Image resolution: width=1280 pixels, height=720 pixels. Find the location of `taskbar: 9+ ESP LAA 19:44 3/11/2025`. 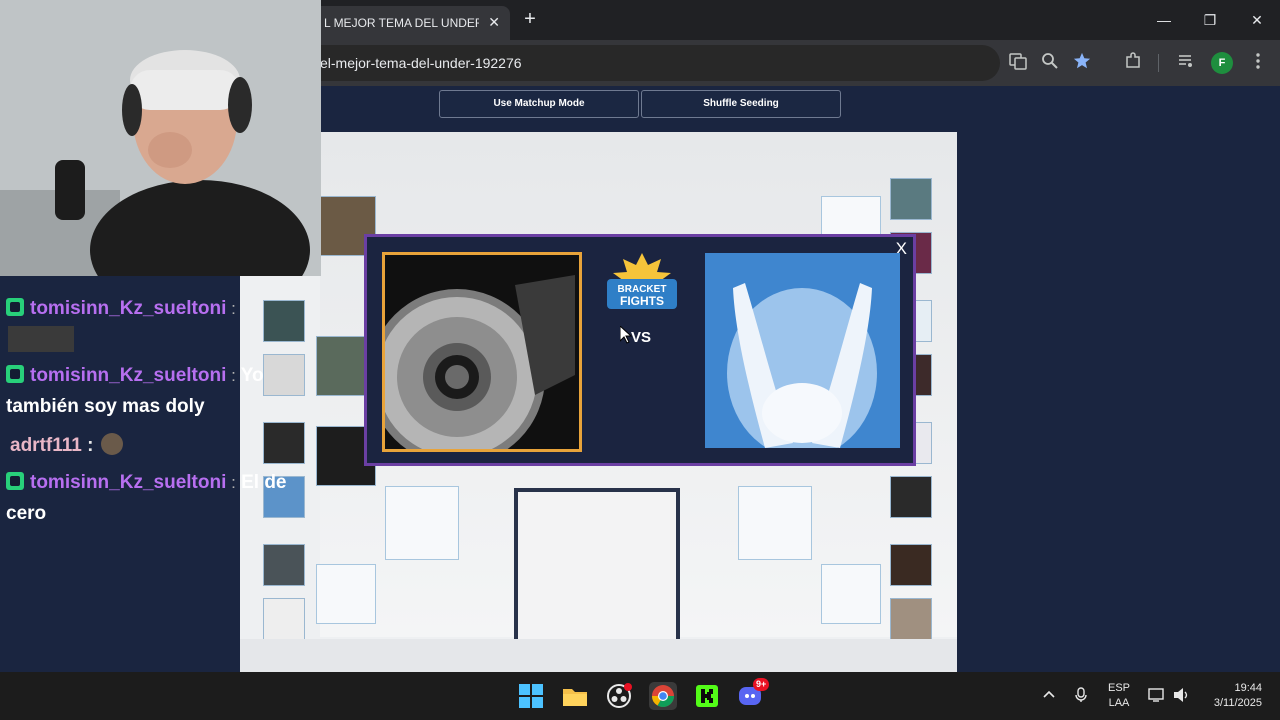

taskbar: 9+ ESP LAA 19:44 3/11/2025 is located at coordinates (640, 696).